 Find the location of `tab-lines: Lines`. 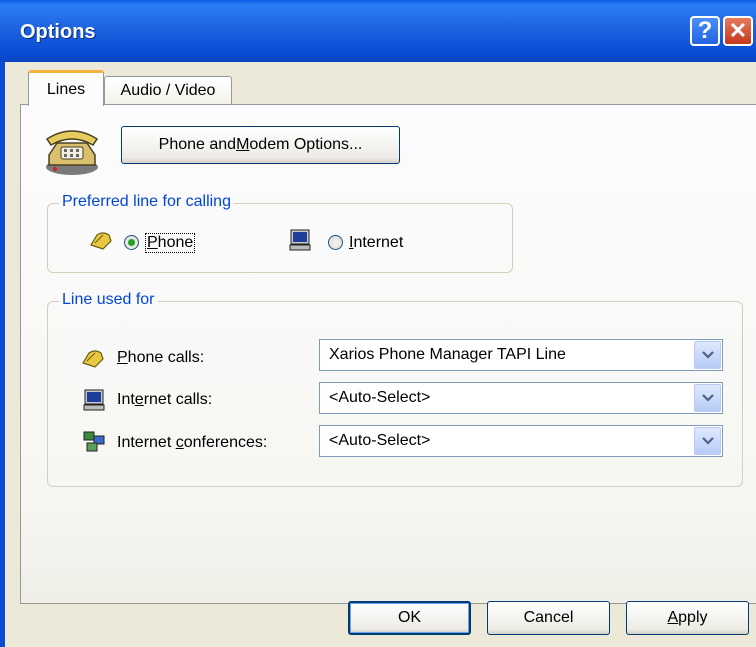

tab-lines: Lines is located at coordinates (66, 88).